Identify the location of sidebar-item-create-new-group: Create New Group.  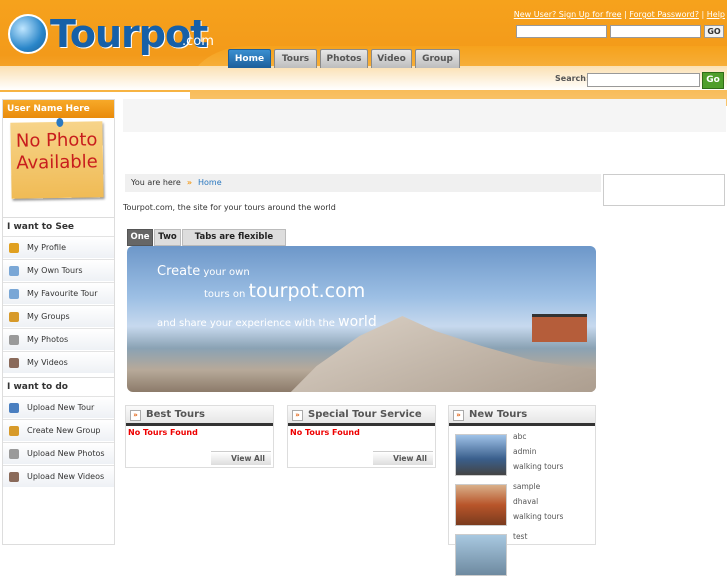
(58, 430).